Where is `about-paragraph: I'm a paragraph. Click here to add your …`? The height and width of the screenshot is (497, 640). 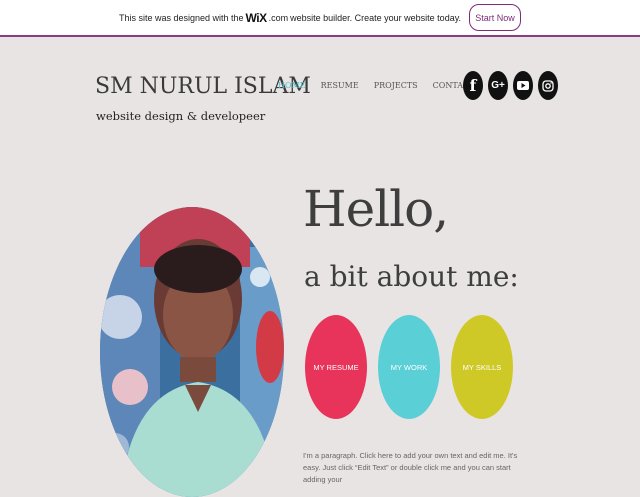
about-paragraph: I'm a paragraph. Click here to add your … is located at coordinates (410, 467).